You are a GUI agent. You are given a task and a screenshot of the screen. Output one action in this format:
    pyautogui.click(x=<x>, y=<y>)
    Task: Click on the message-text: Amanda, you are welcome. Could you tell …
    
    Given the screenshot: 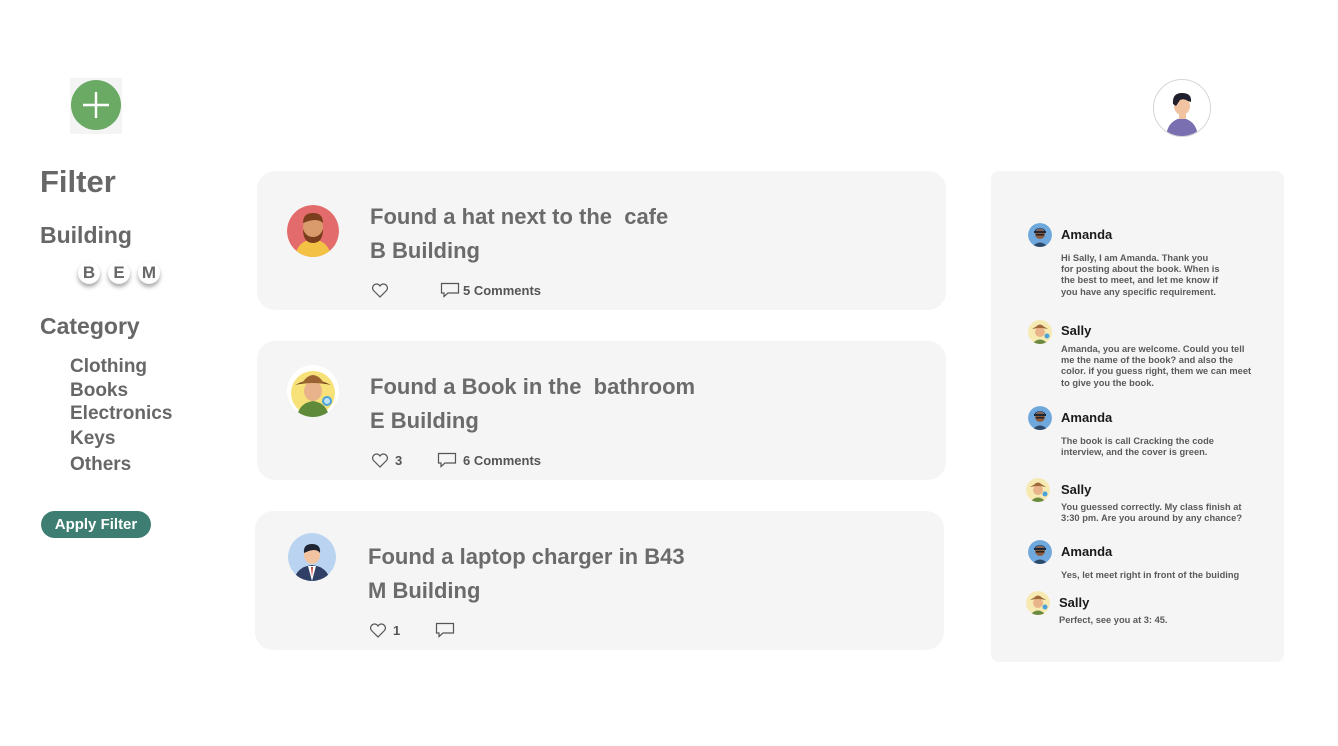 What is the action you would take?
    pyautogui.click(x=1156, y=366)
    